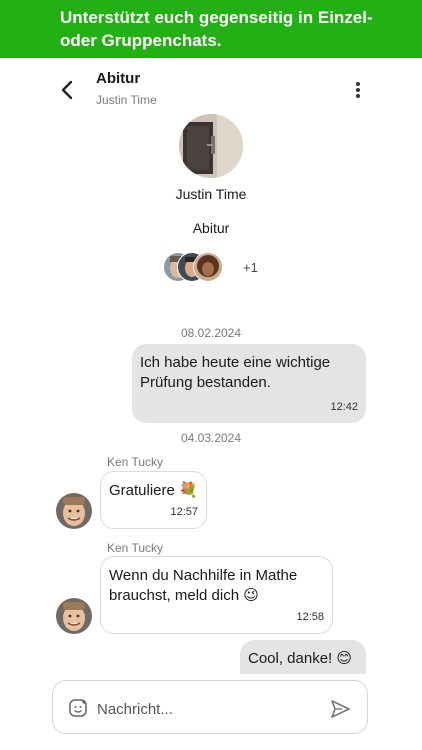 The image size is (422, 750). Describe the element at coordinates (78, 708) in the screenshot. I see `sticker-icon` at that location.